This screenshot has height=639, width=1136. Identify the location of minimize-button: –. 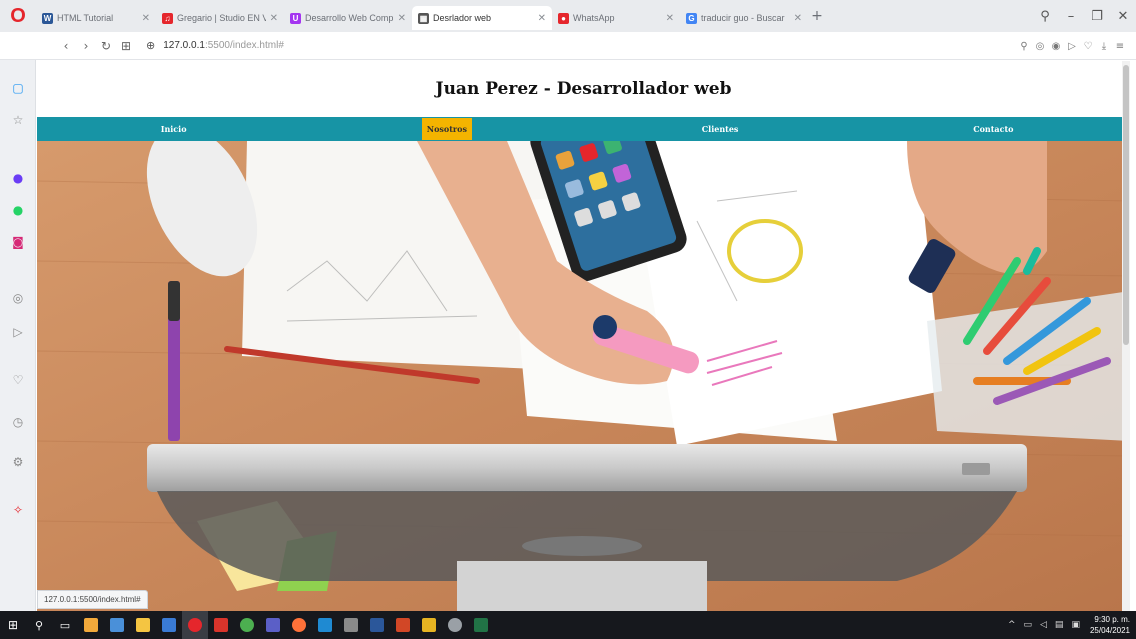
(1071, 16).